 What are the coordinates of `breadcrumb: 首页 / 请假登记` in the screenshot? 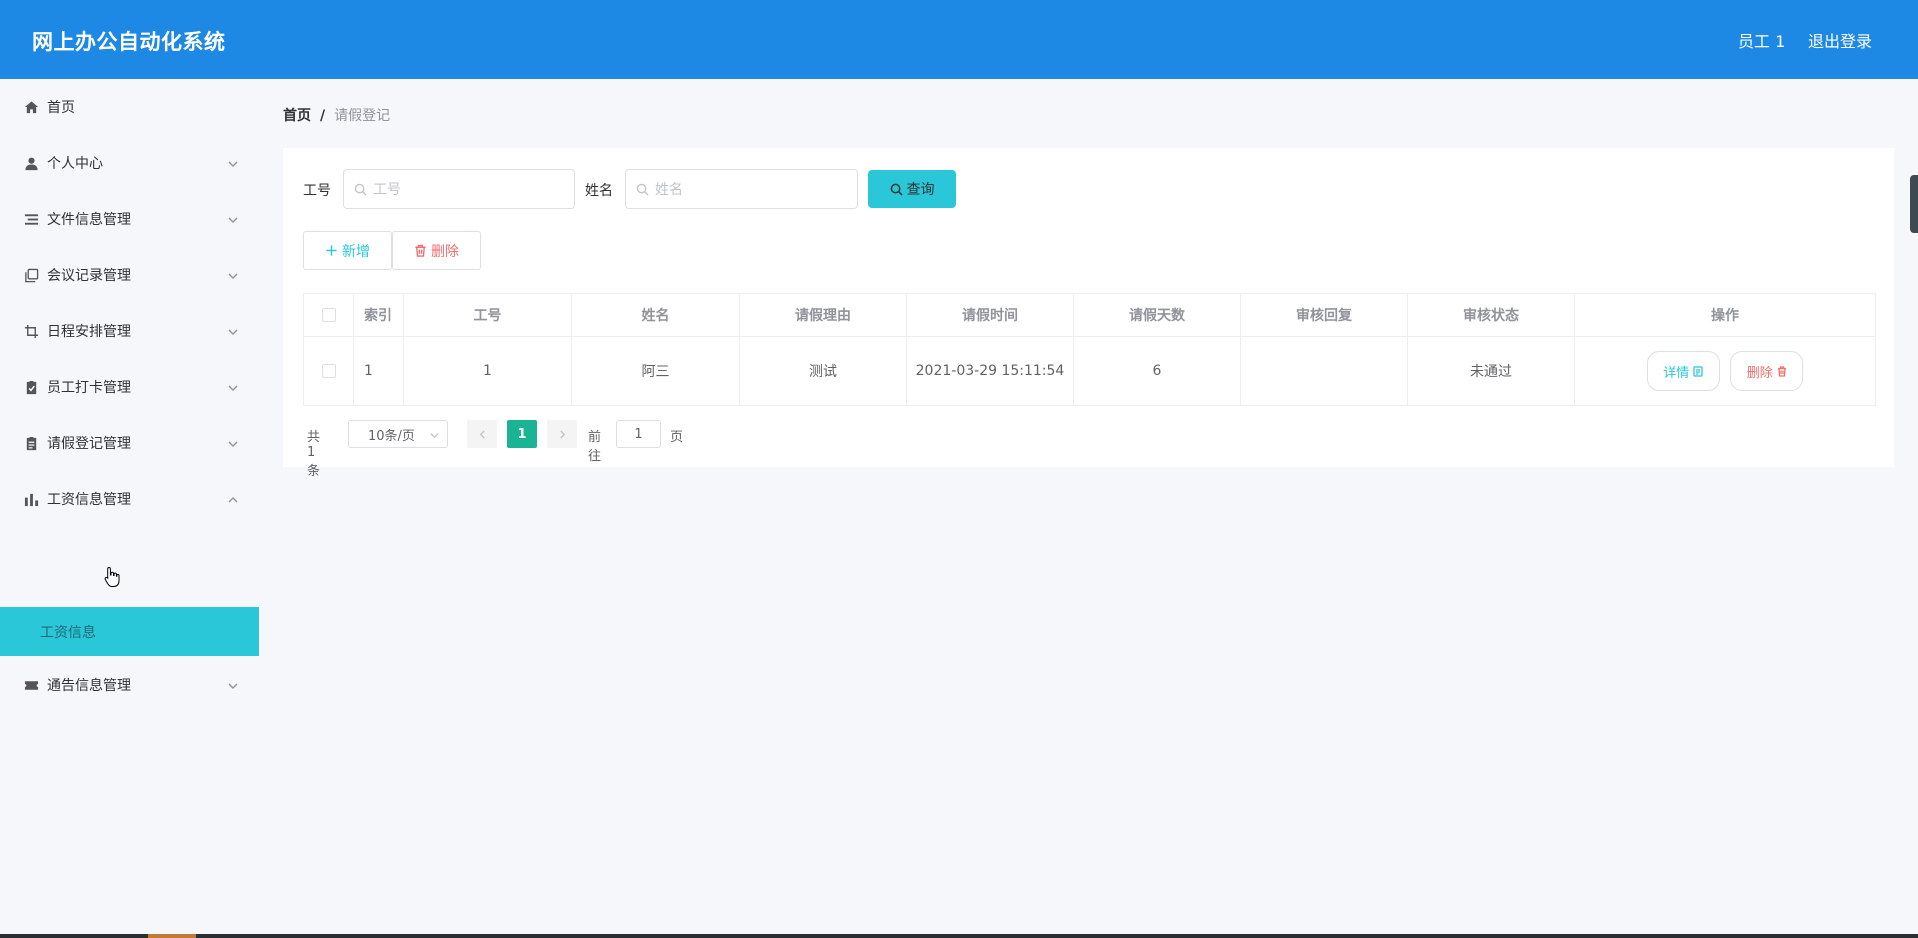 It's located at (336, 115).